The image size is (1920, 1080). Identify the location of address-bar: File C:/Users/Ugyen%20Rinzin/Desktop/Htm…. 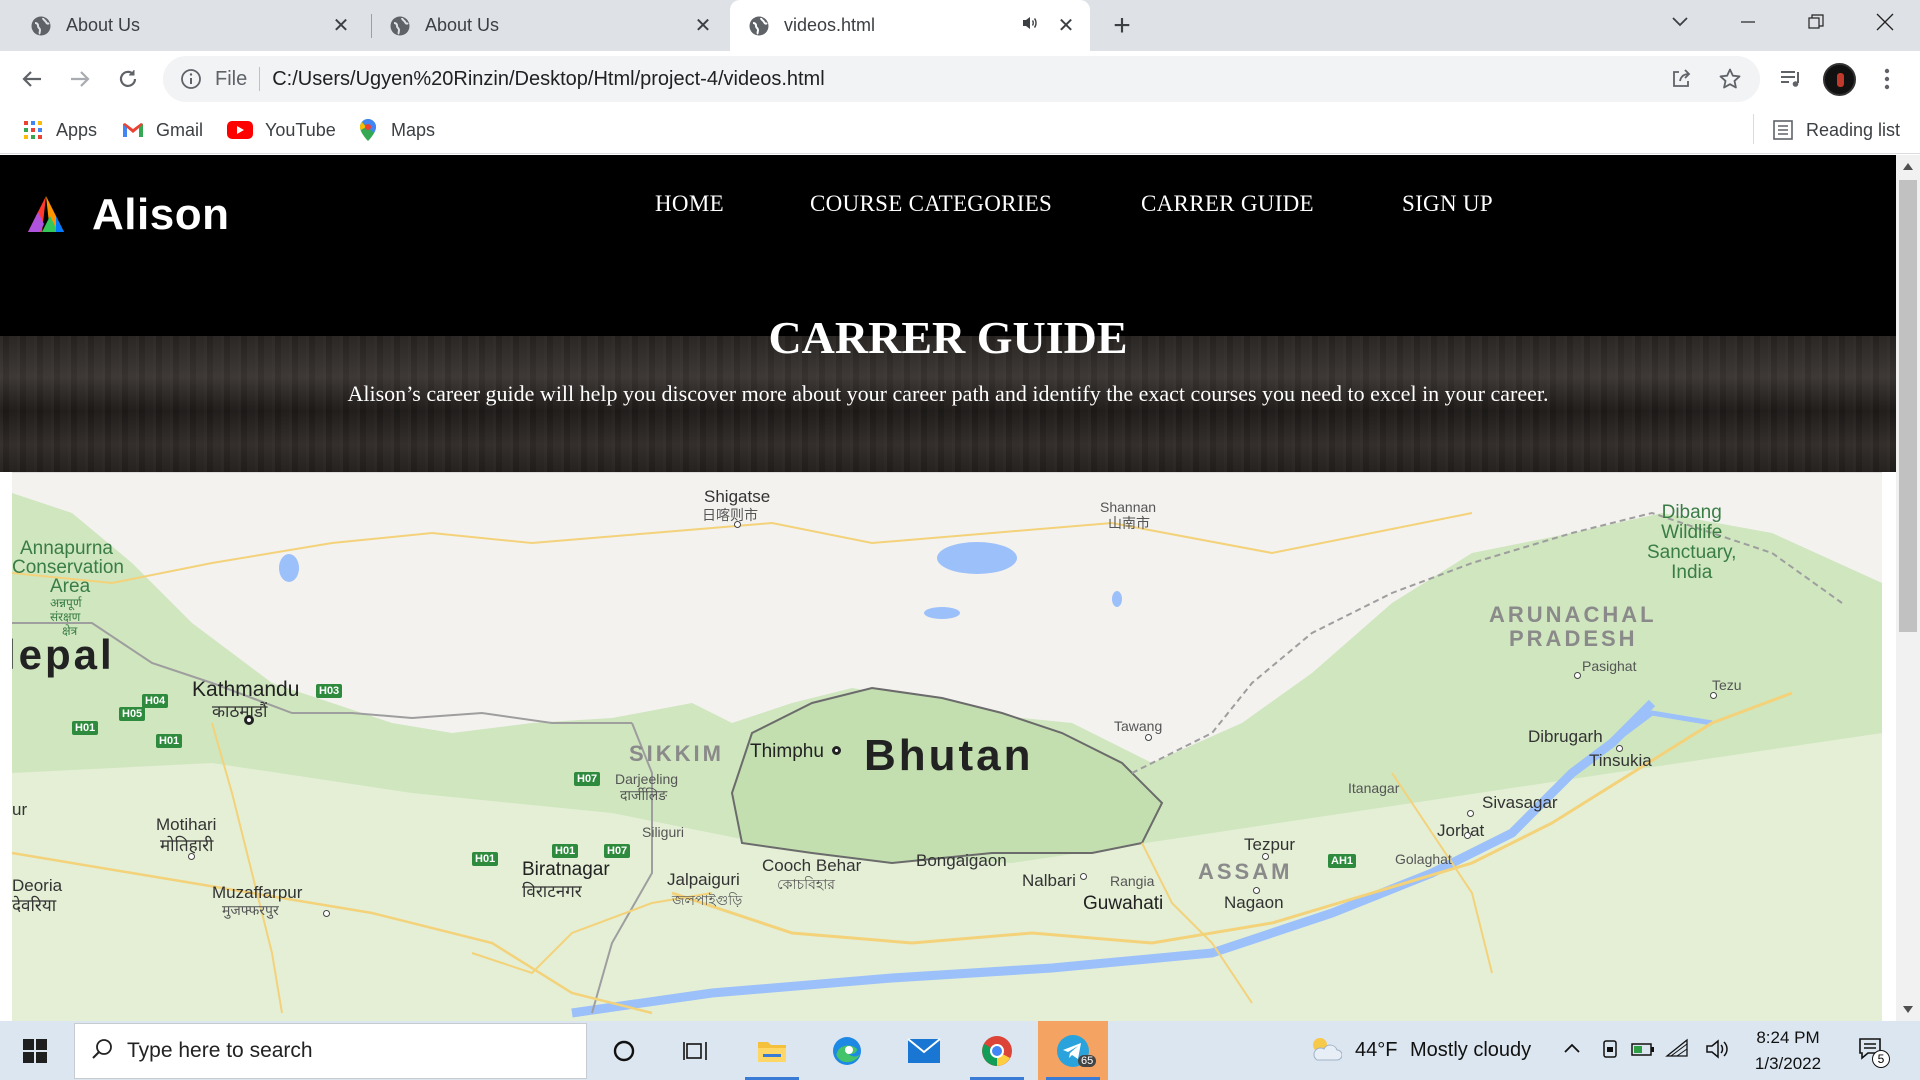
(961, 79).